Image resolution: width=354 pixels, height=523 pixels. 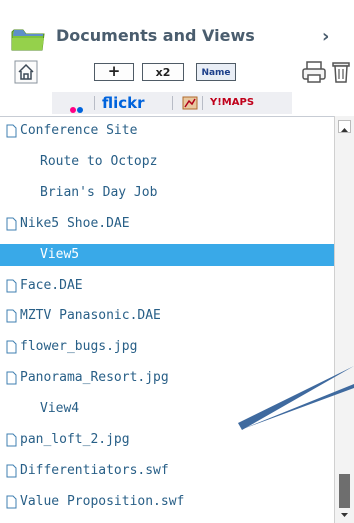 What do you see at coordinates (167, 193) in the screenshot?
I see `view-row: Brian's Day Job` at bounding box center [167, 193].